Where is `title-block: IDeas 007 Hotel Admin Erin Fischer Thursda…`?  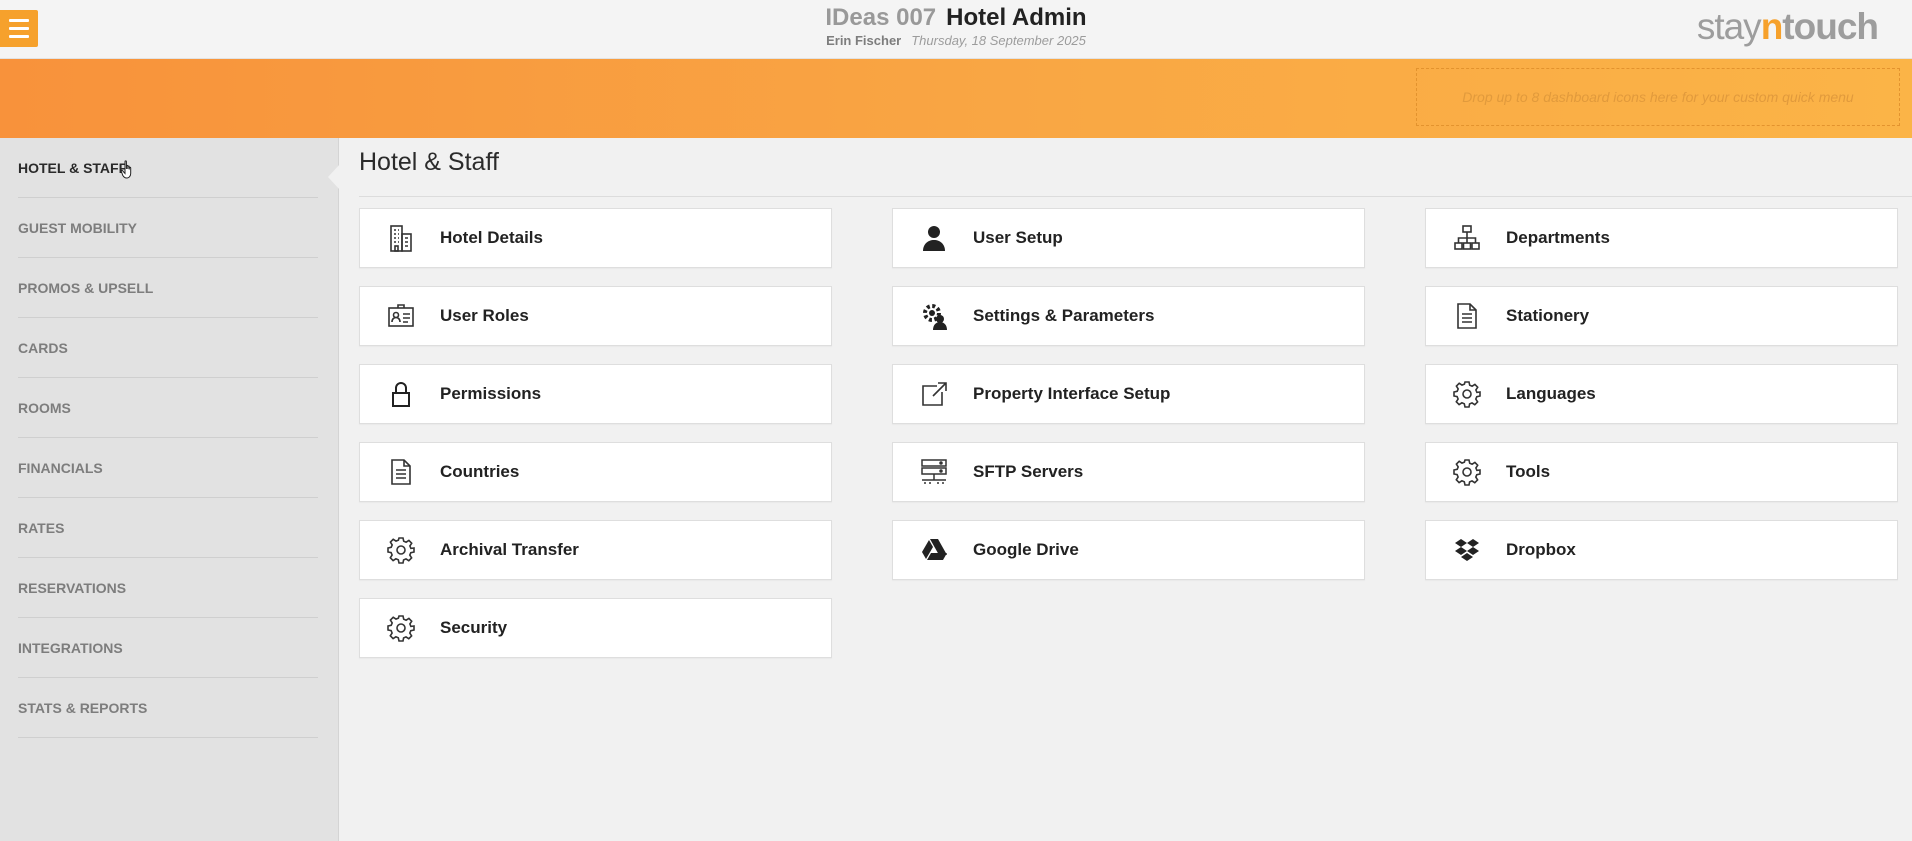
title-block: IDeas 007 Hotel Admin Erin Fischer Thursda… is located at coordinates (956, 26).